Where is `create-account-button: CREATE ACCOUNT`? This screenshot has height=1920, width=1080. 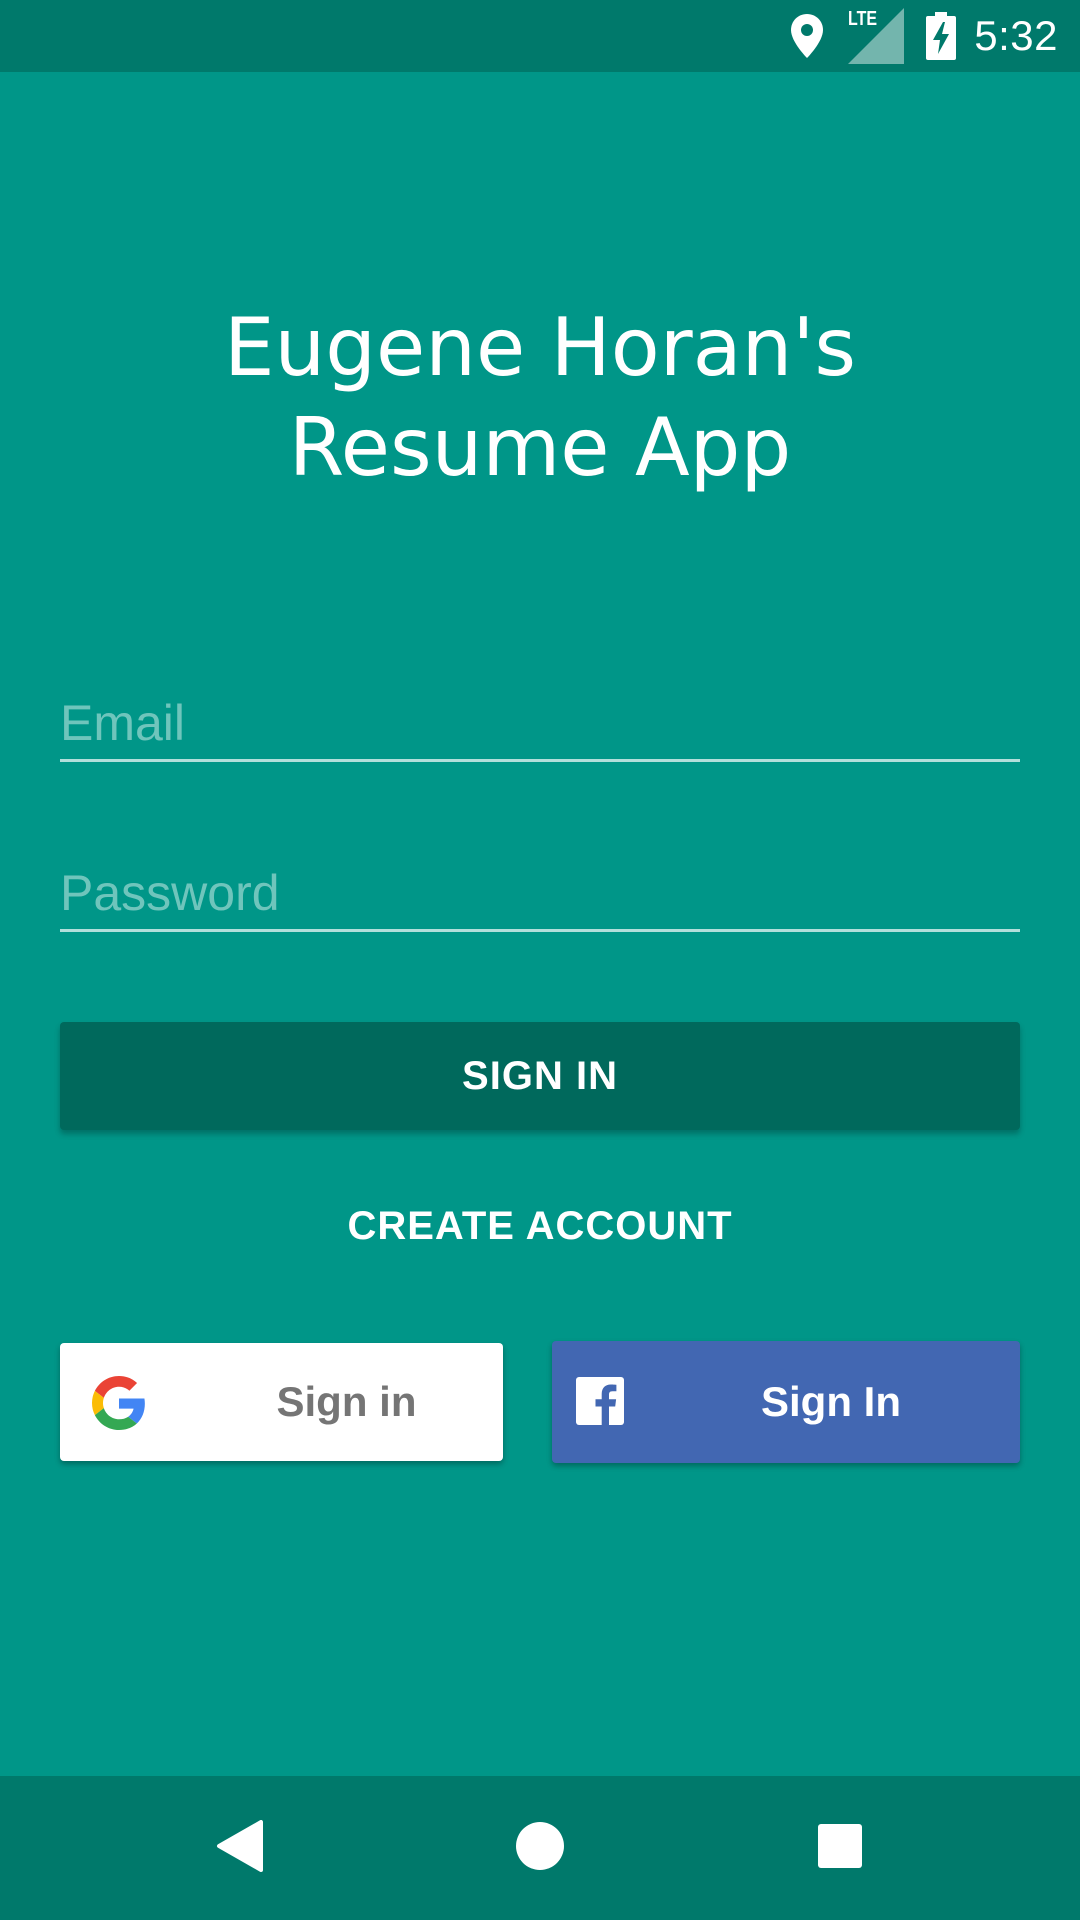
create-account-button: CREATE ACCOUNT is located at coordinates (540, 1226).